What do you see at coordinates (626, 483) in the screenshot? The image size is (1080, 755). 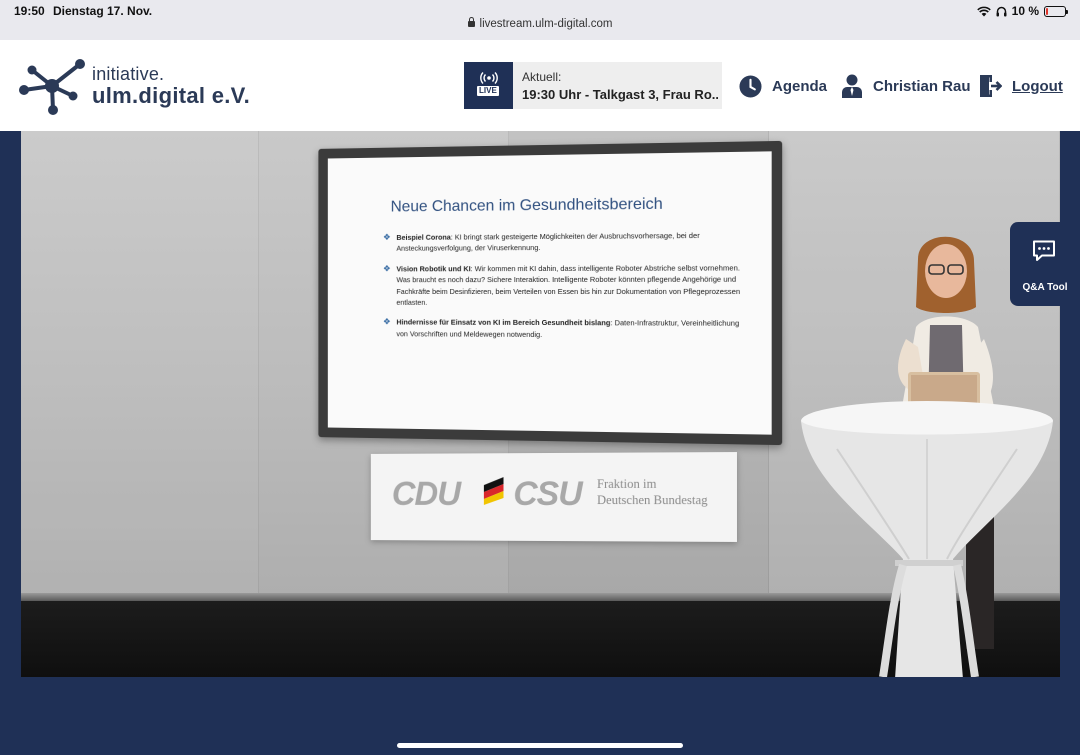 I see `sign-fraktion-line1: Fraktion im` at bounding box center [626, 483].